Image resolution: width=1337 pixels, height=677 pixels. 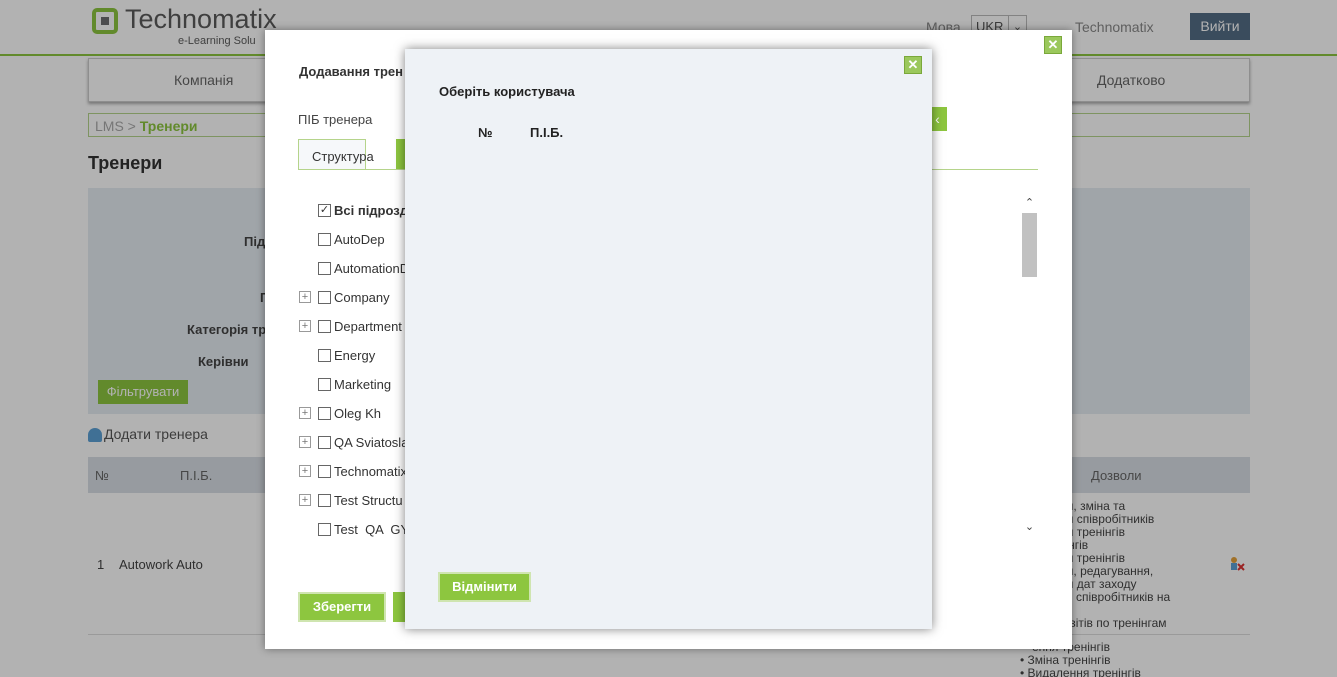 I want to click on scroll-down-icon: ⌄, so click(x=1029, y=528).